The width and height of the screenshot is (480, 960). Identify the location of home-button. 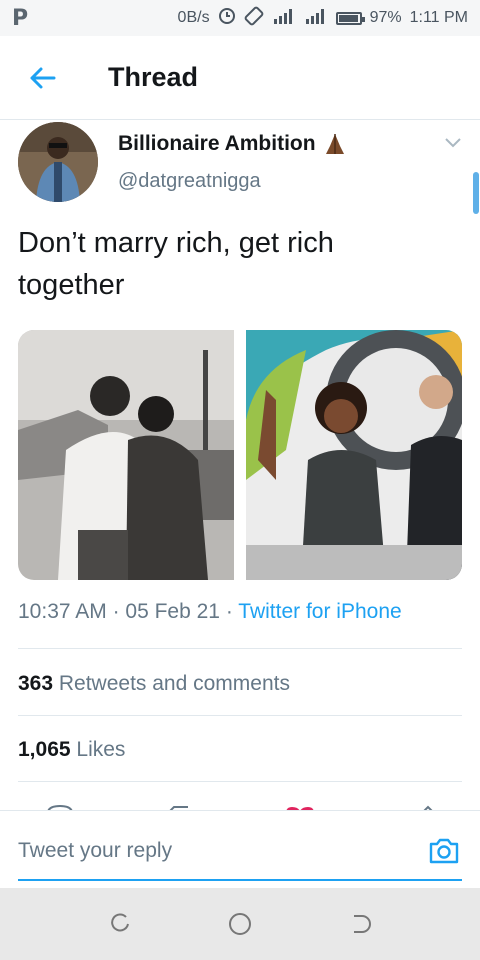
(240, 924).